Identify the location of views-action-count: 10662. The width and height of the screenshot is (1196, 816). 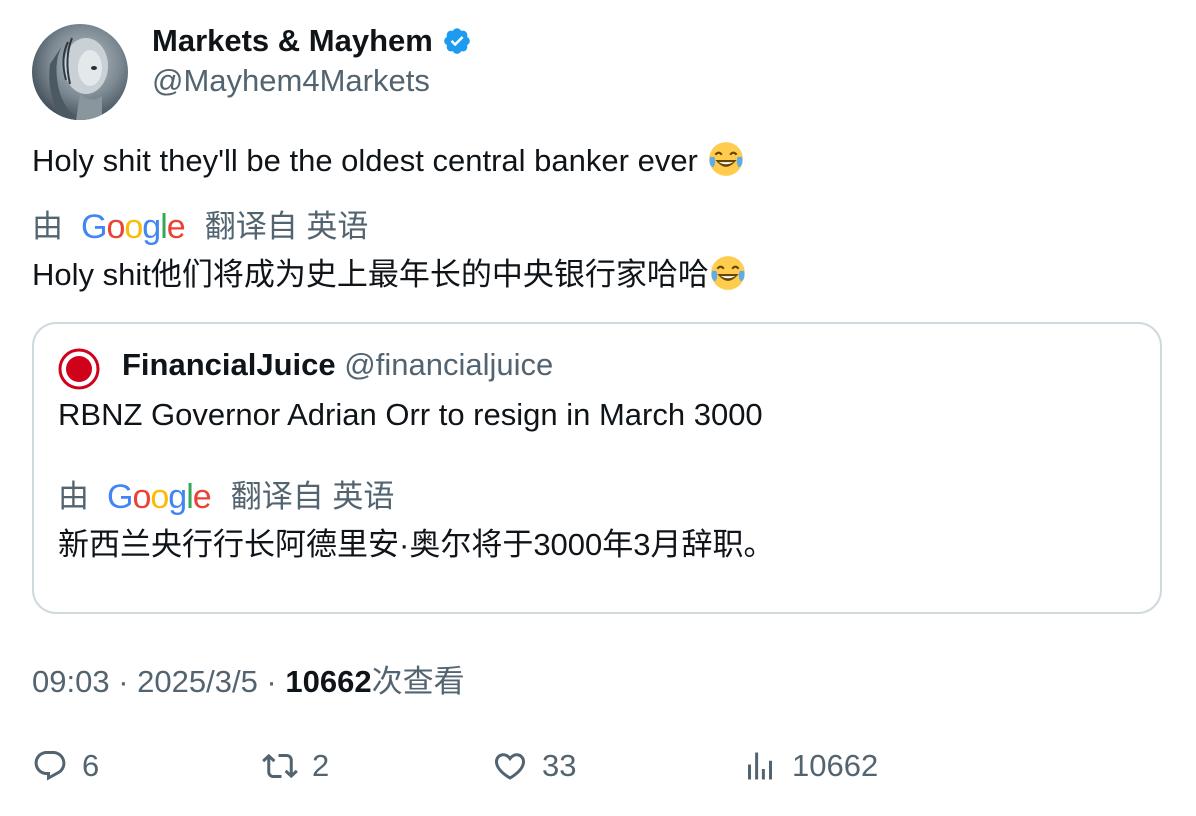
(835, 765).